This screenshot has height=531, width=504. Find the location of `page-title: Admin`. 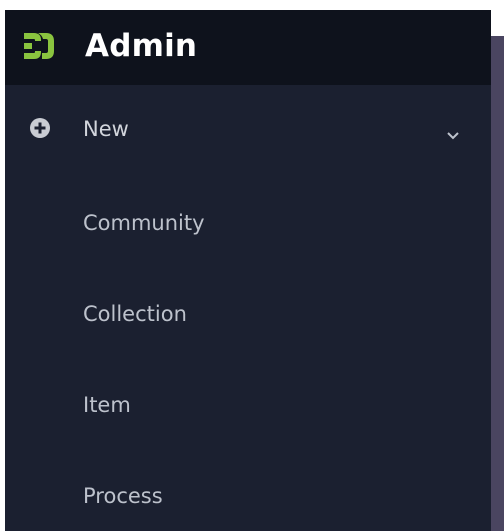

page-title: Admin is located at coordinates (141, 46).